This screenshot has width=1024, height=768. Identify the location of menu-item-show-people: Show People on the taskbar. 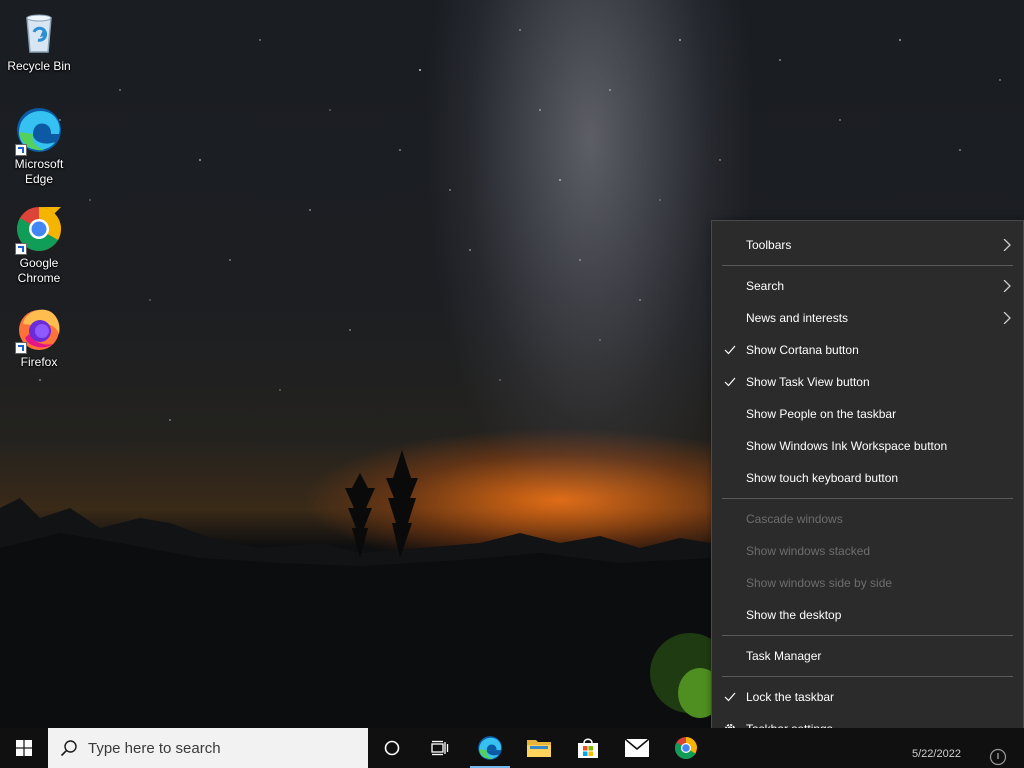
(867, 414).